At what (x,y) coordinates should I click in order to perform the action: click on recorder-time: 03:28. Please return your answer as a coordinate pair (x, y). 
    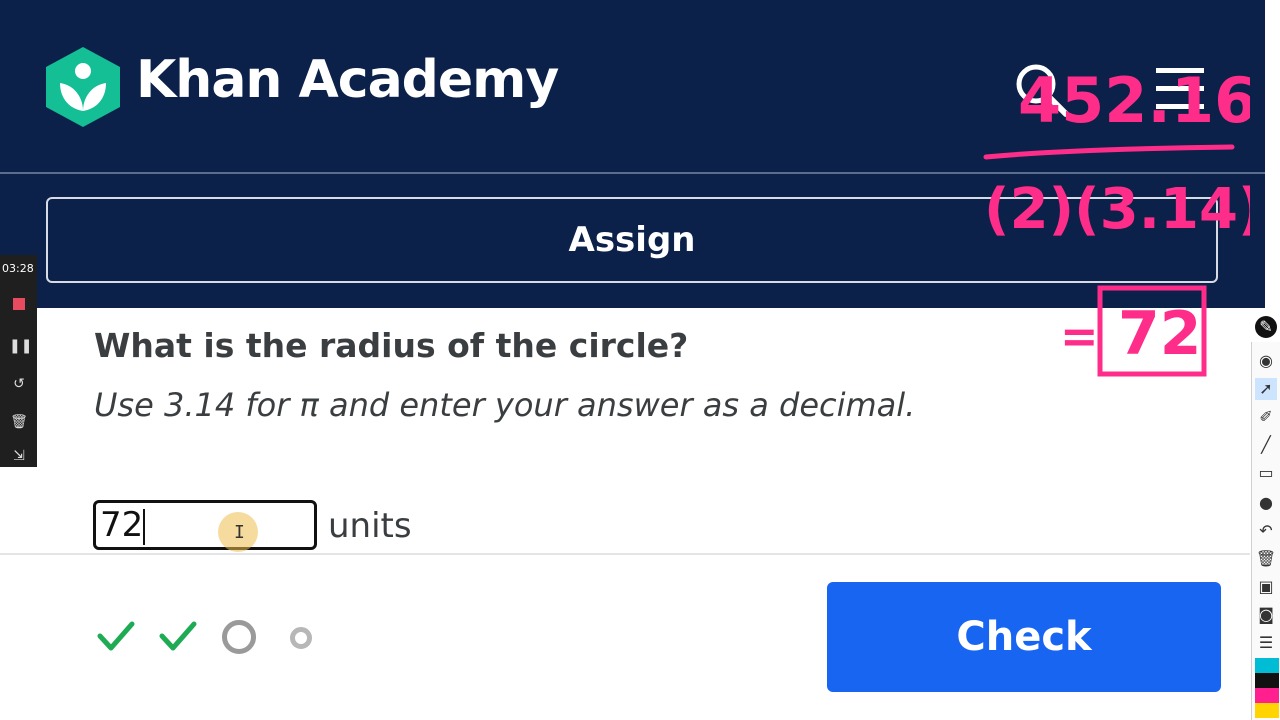
    Looking at the image, I should click on (18, 268).